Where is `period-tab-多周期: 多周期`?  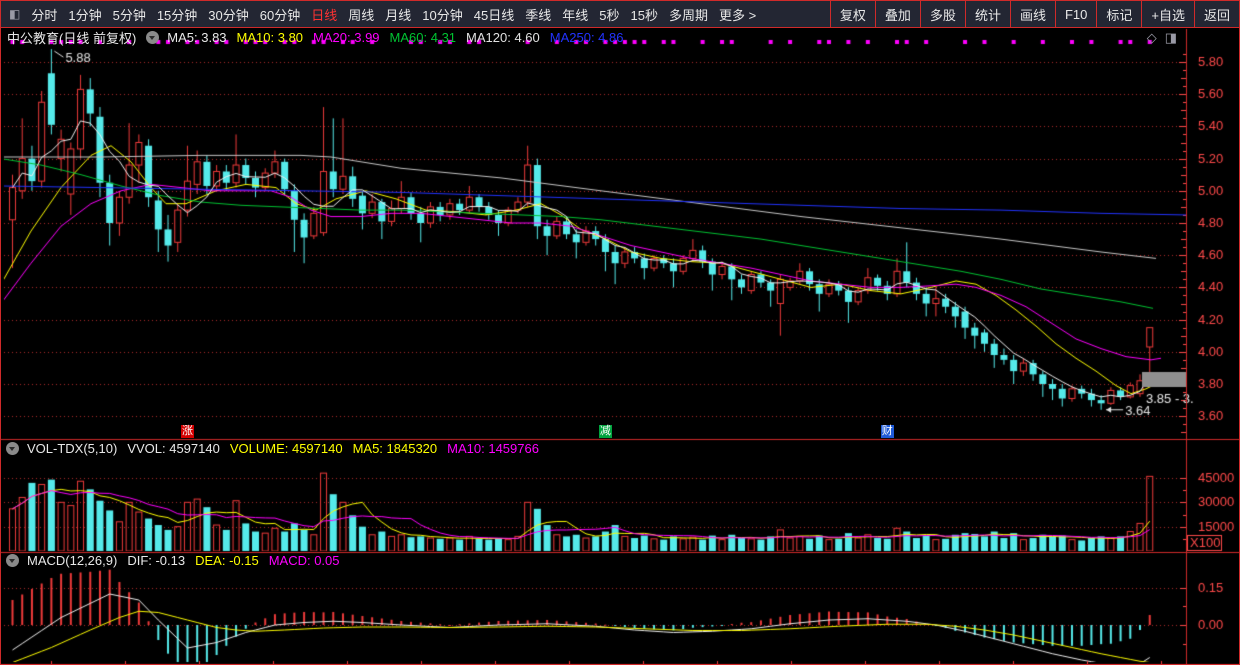 period-tab-多周期: 多周期 is located at coordinates (688, 14).